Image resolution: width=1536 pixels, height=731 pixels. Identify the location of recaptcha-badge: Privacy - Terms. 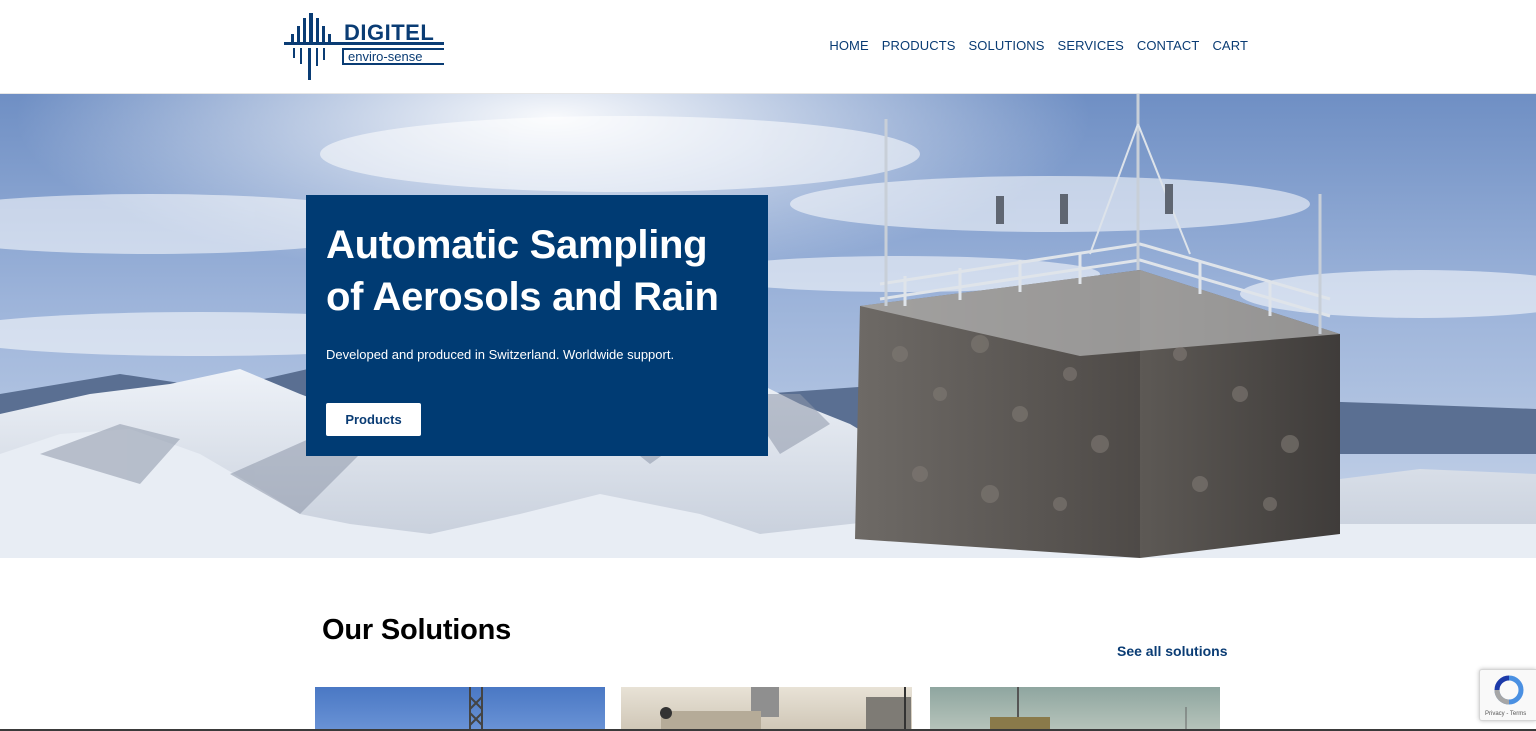
(1507, 695).